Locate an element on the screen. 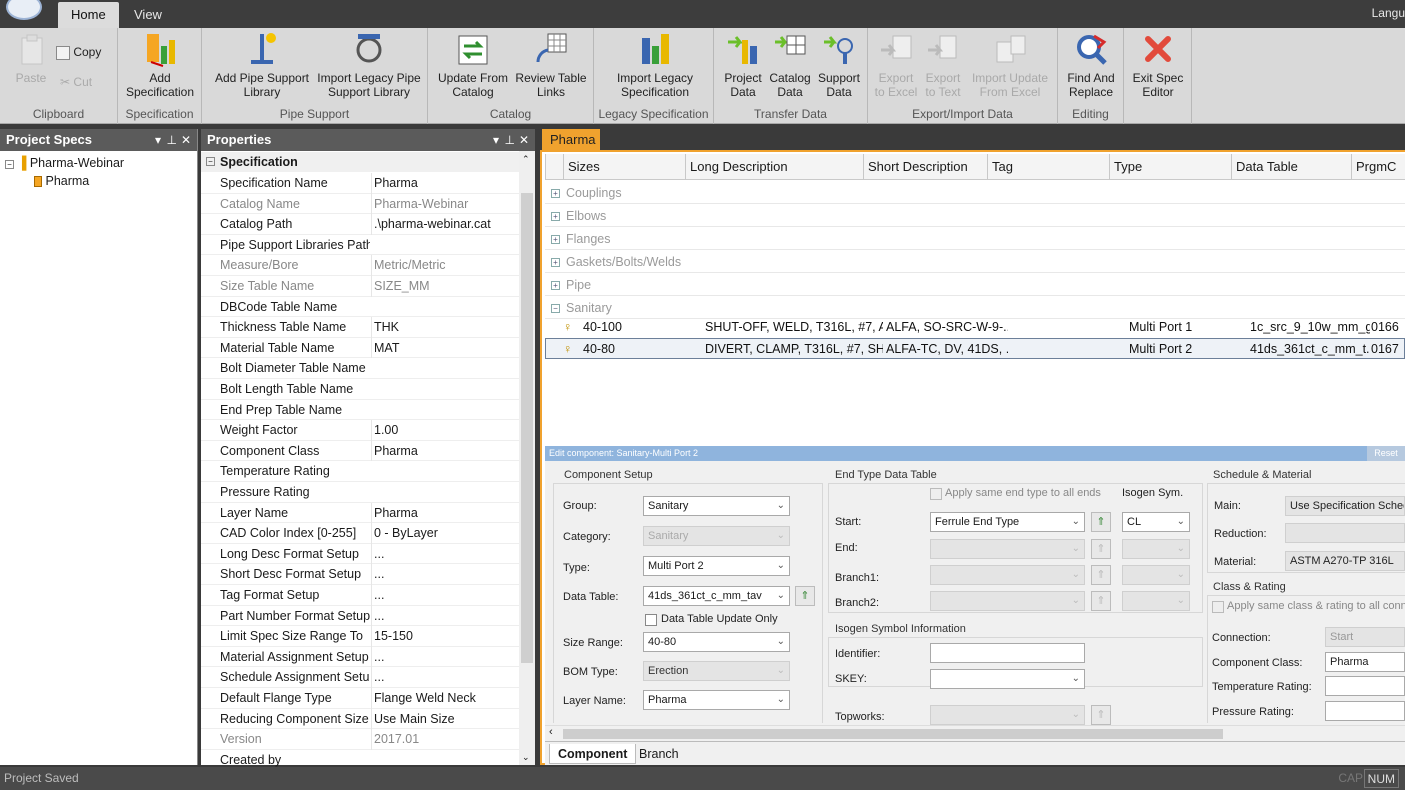  property-row: End Prep Table Name is located at coordinates (360, 410).